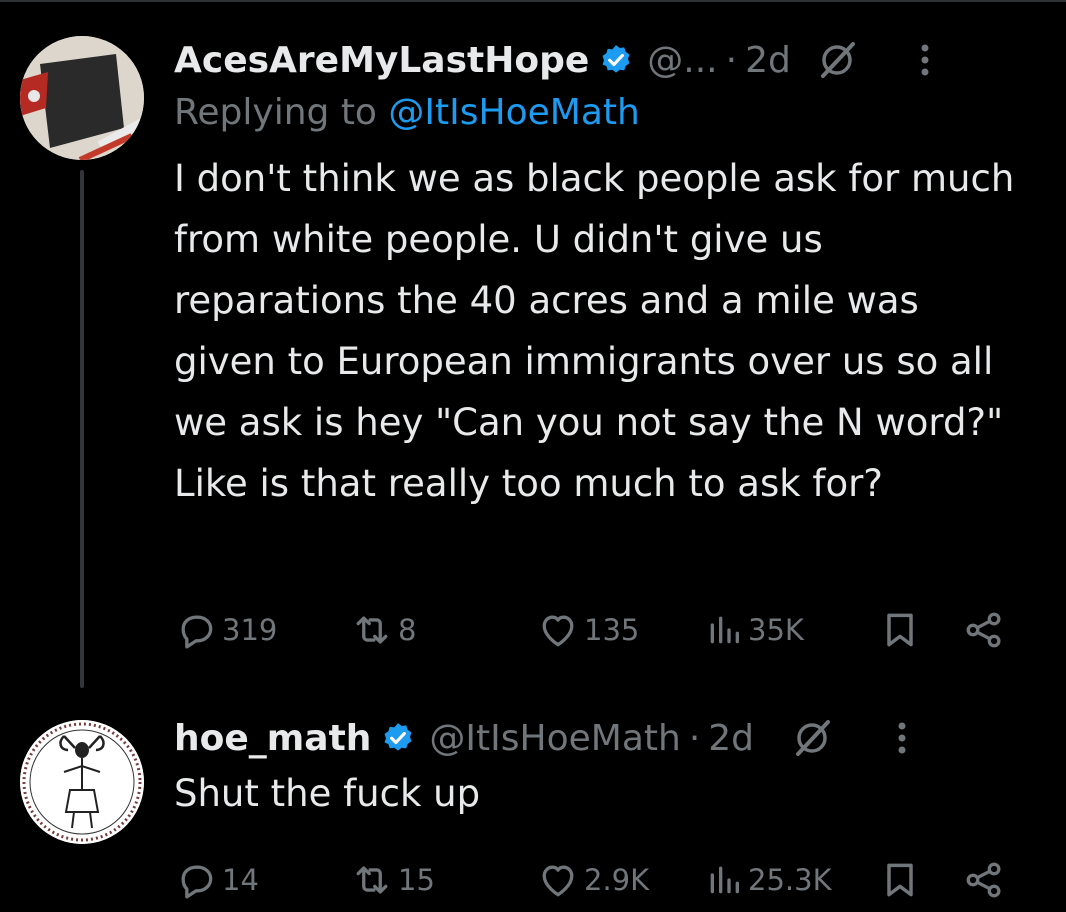  I want to click on like-count: 2.9K, so click(617, 880).